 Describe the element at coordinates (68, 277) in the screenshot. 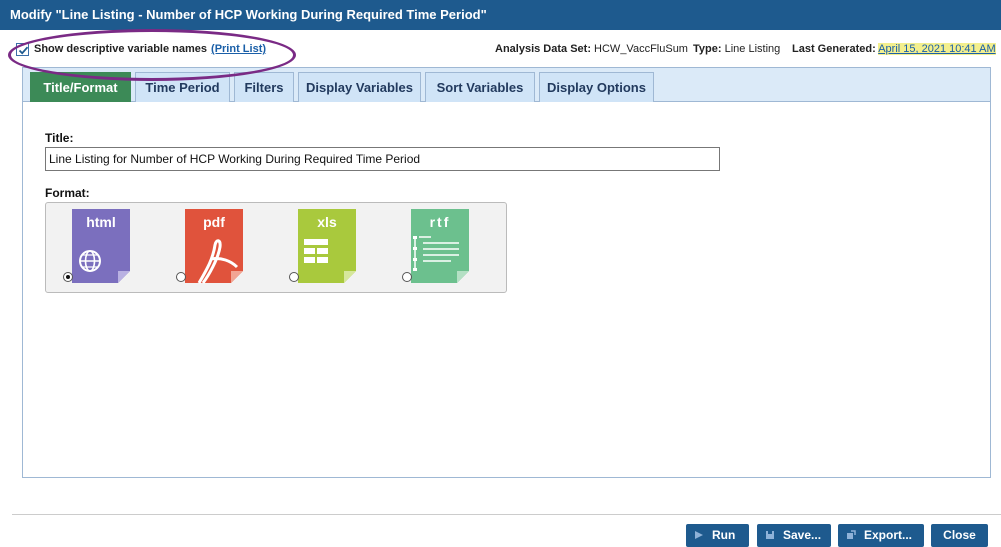

I see `radio-html` at that location.